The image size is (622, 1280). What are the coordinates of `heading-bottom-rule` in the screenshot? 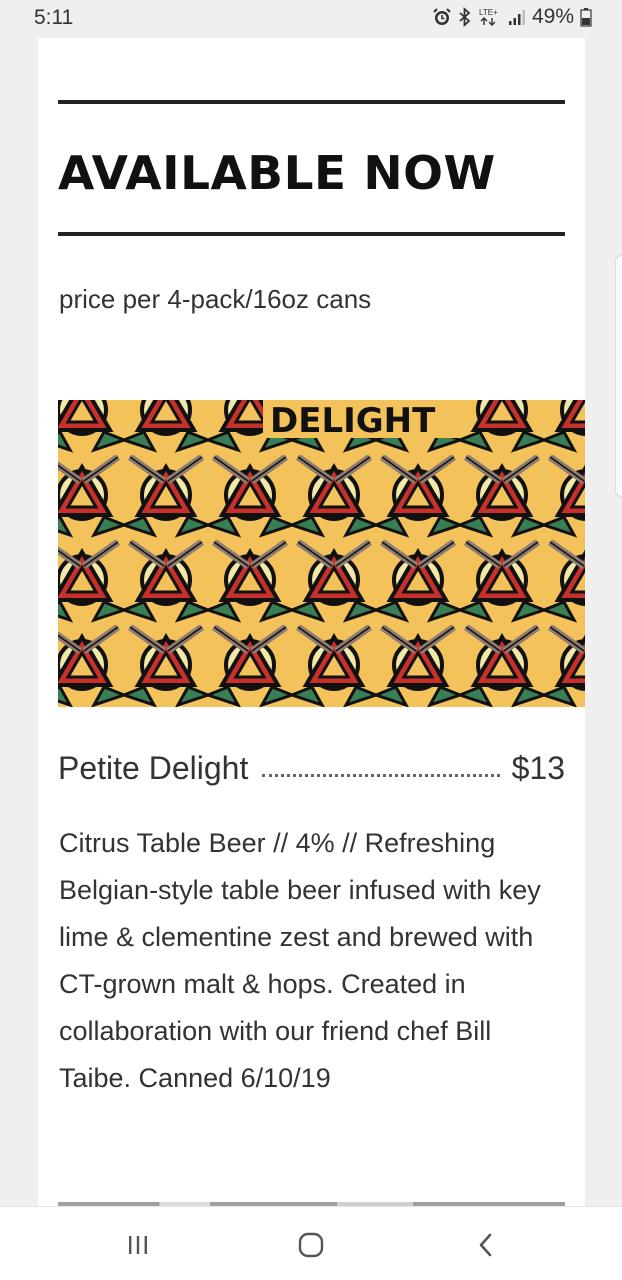 It's located at (311, 234).